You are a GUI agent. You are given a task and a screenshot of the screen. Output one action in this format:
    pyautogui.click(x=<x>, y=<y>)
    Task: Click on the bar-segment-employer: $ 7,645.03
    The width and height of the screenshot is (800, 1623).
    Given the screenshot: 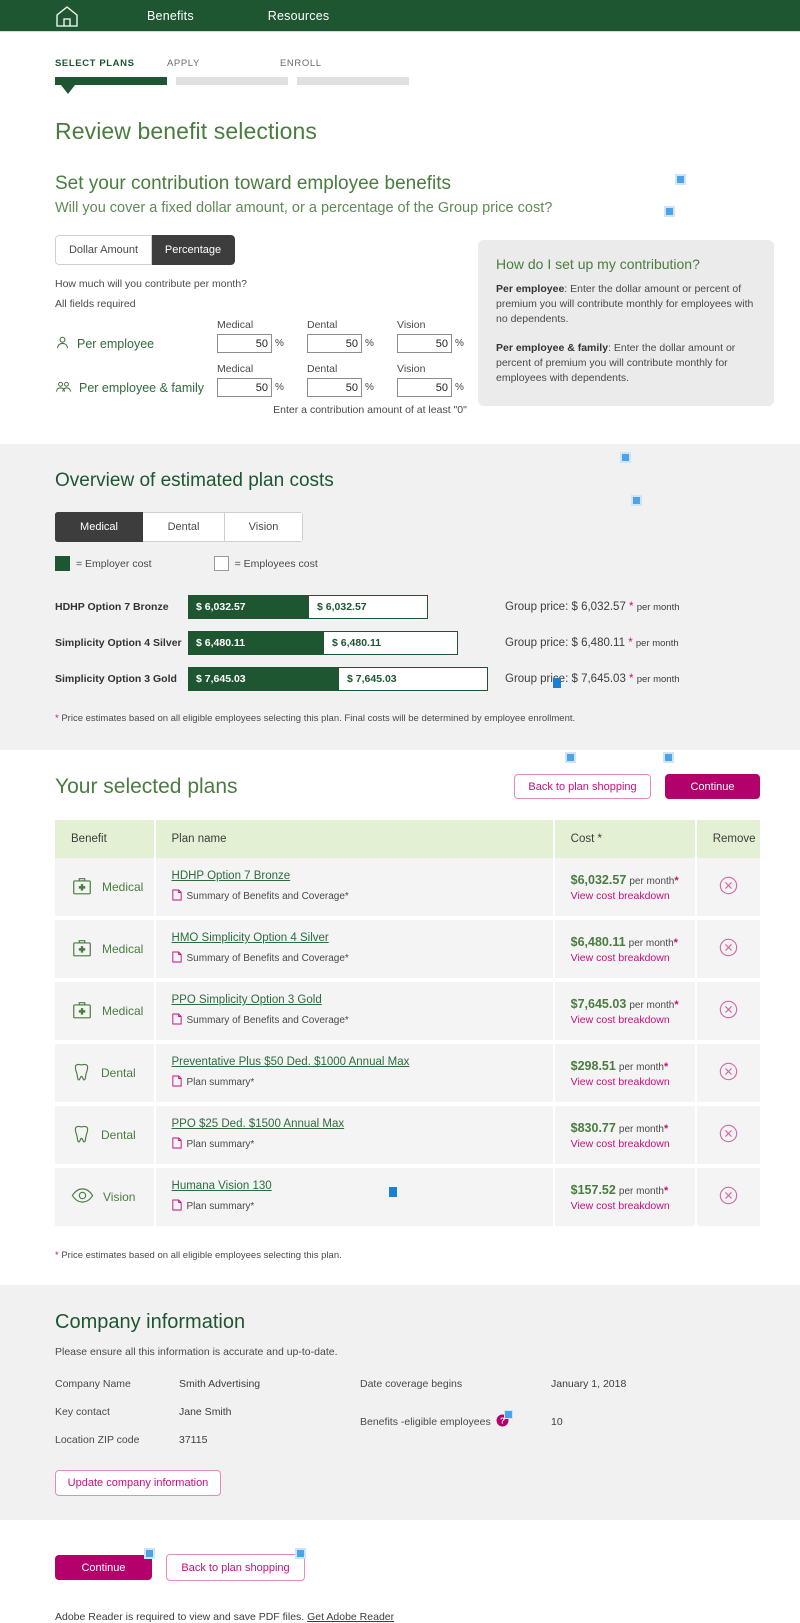 What is the action you would take?
    pyautogui.click(x=263, y=679)
    